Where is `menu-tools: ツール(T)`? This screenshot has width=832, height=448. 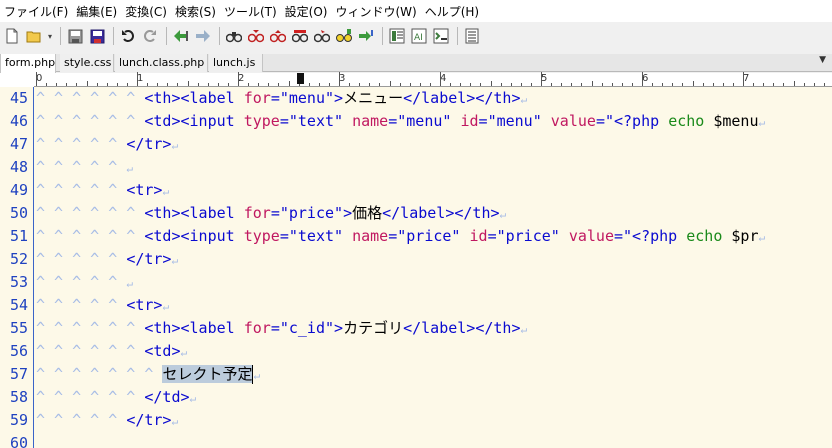 menu-tools: ツール(T) is located at coordinates (252, 11).